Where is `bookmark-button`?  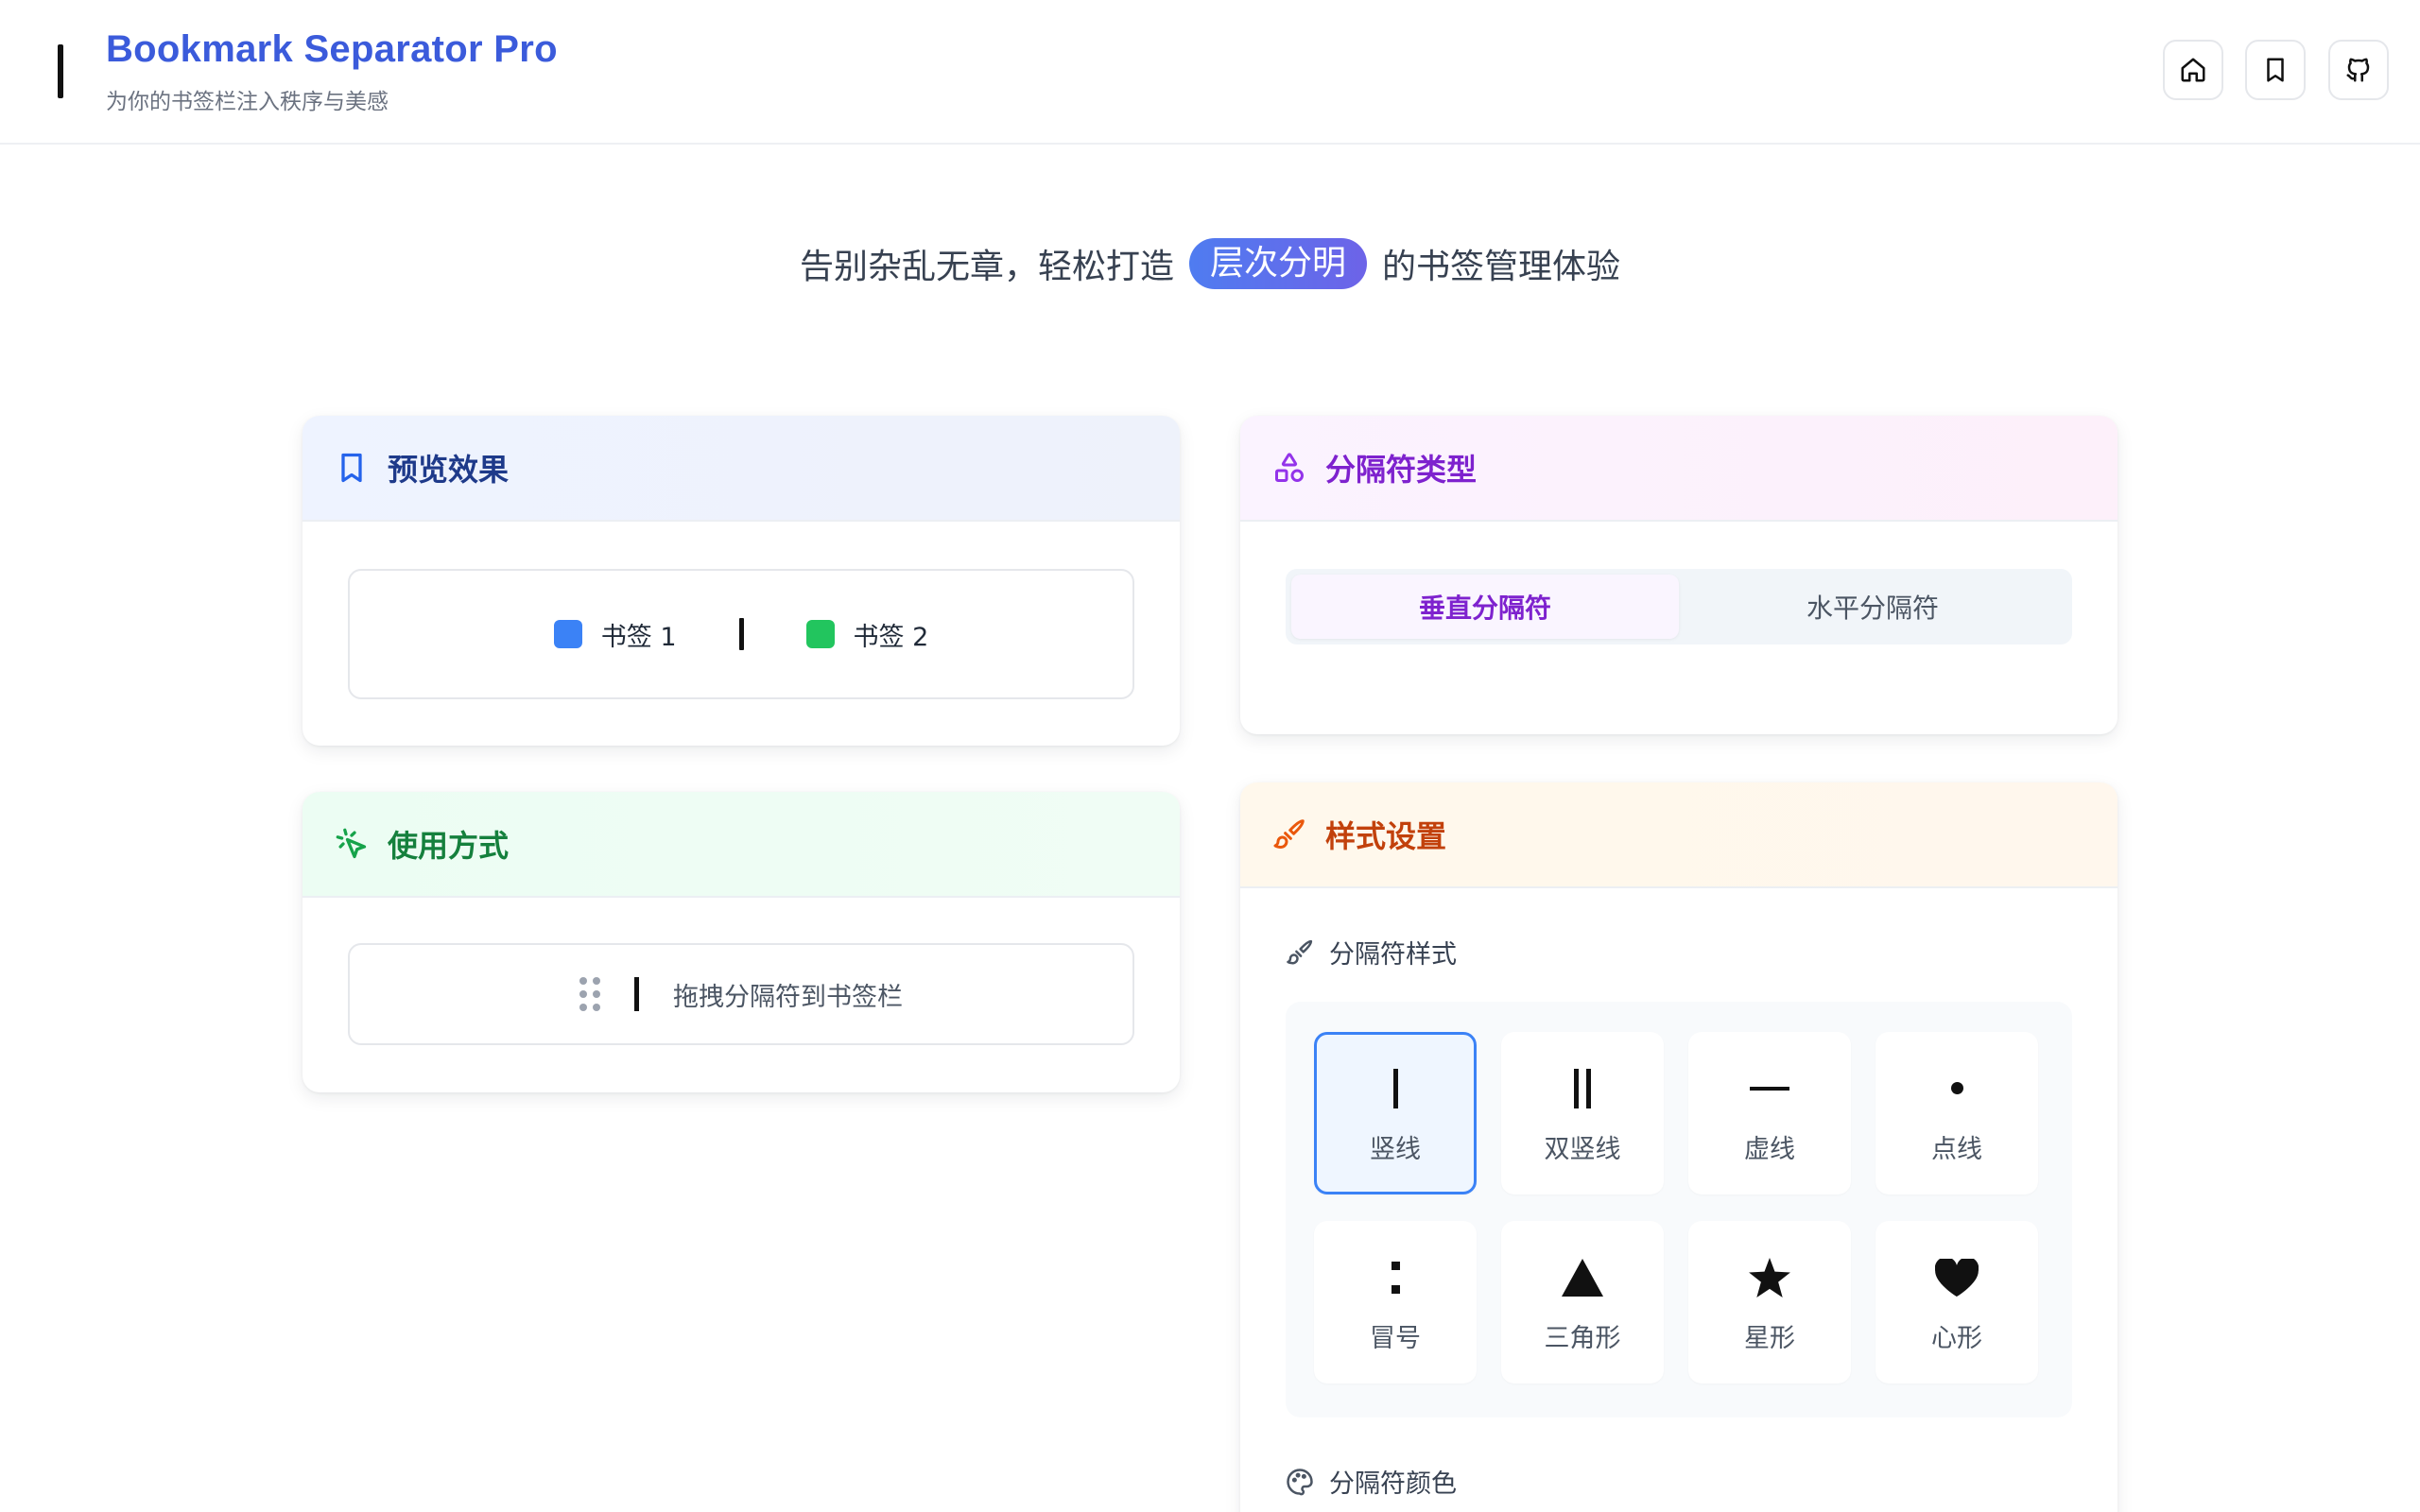 bookmark-button is located at coordinates (2275, 70).